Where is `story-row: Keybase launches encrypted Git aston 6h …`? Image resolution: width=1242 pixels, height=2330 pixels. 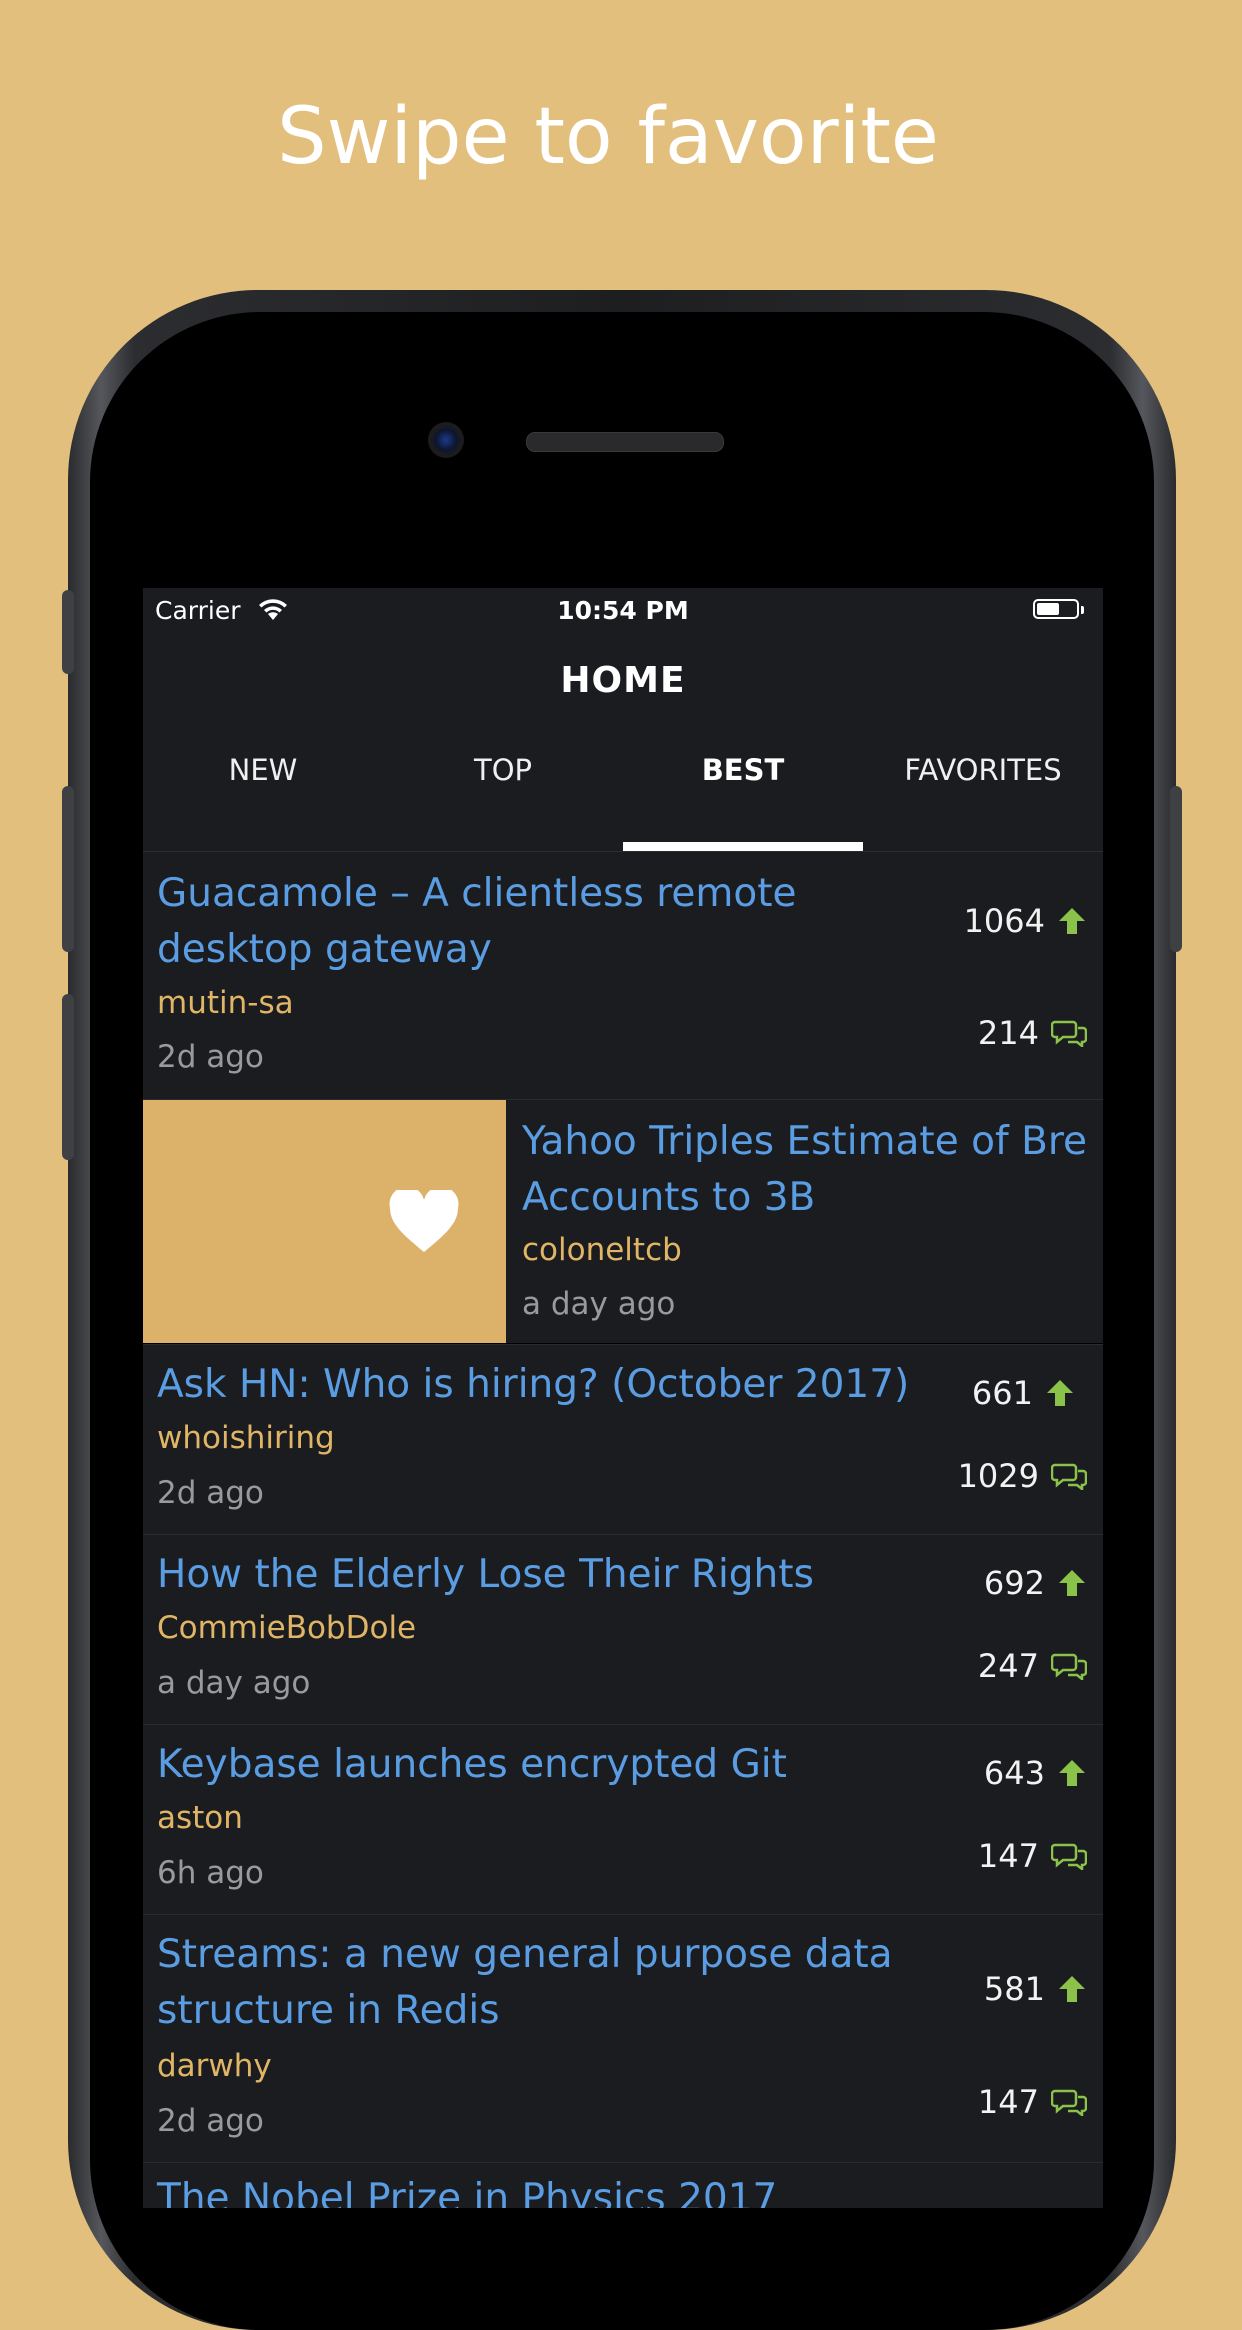
story-row: Keybase launches encrypted Git aston 6h … is located at coordinates (623, 1820).